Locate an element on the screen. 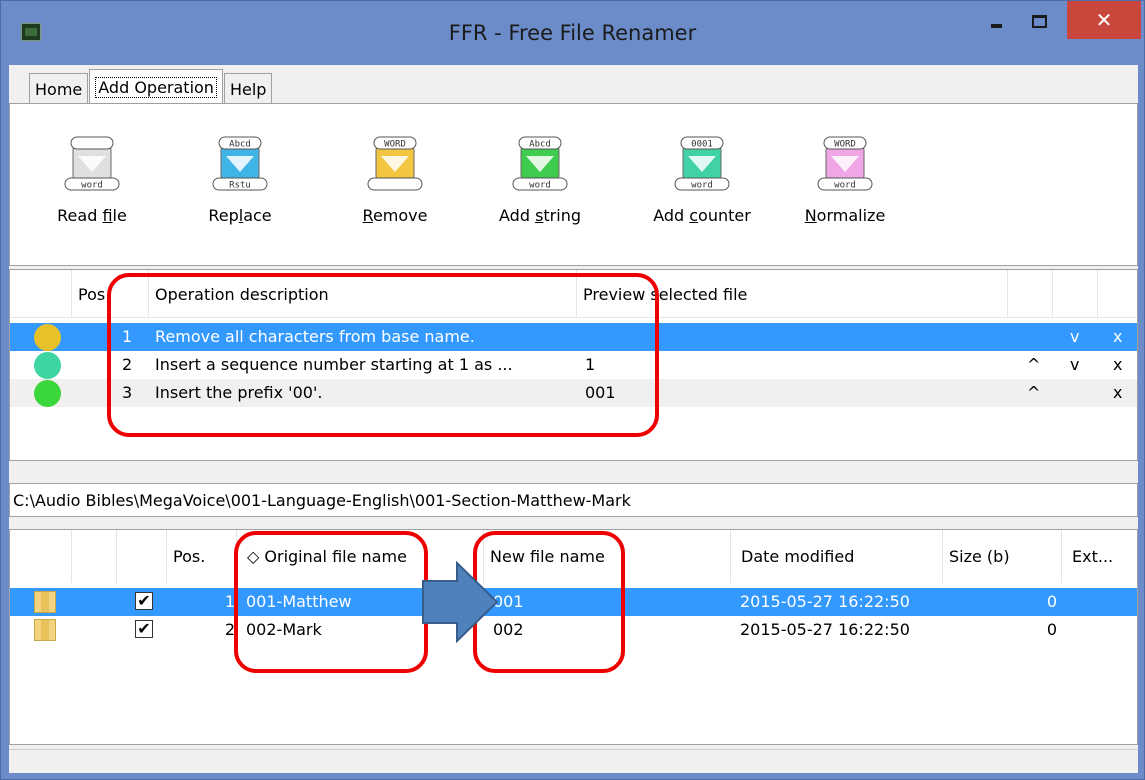 This screenshot has height=780, width=1145. ribbon-button-0: word Read file is located at coordinates (92, 180).